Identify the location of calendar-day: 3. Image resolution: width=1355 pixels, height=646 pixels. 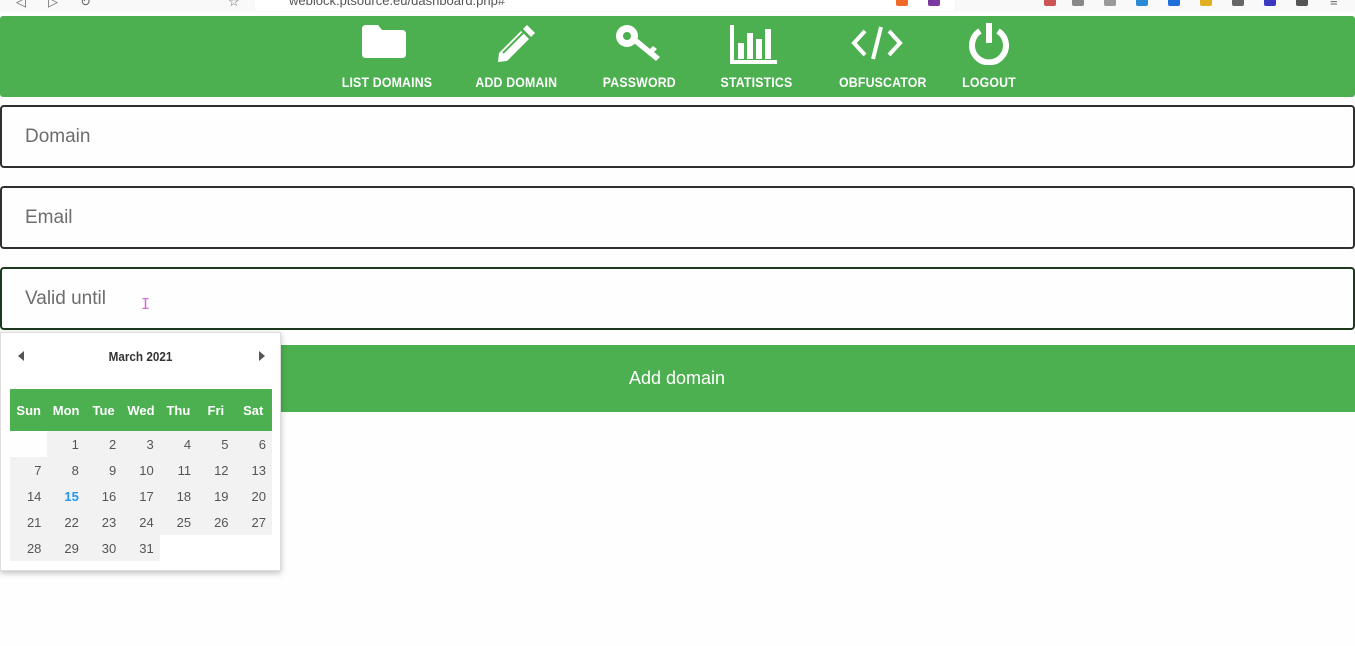
(141, 444).